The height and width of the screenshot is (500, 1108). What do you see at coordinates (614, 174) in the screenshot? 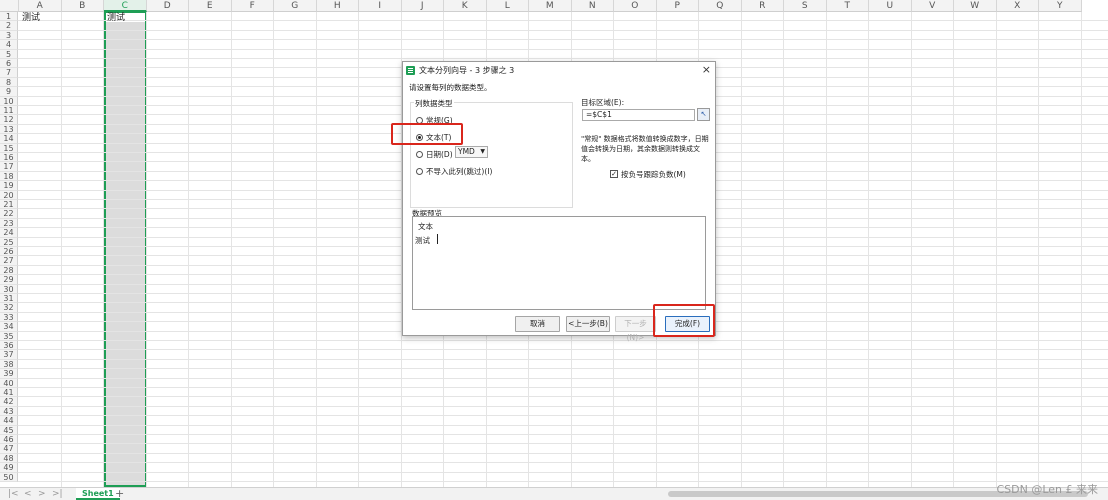
I see `negative-sign-checkbox: ✓` at bounding box center [614, 174].